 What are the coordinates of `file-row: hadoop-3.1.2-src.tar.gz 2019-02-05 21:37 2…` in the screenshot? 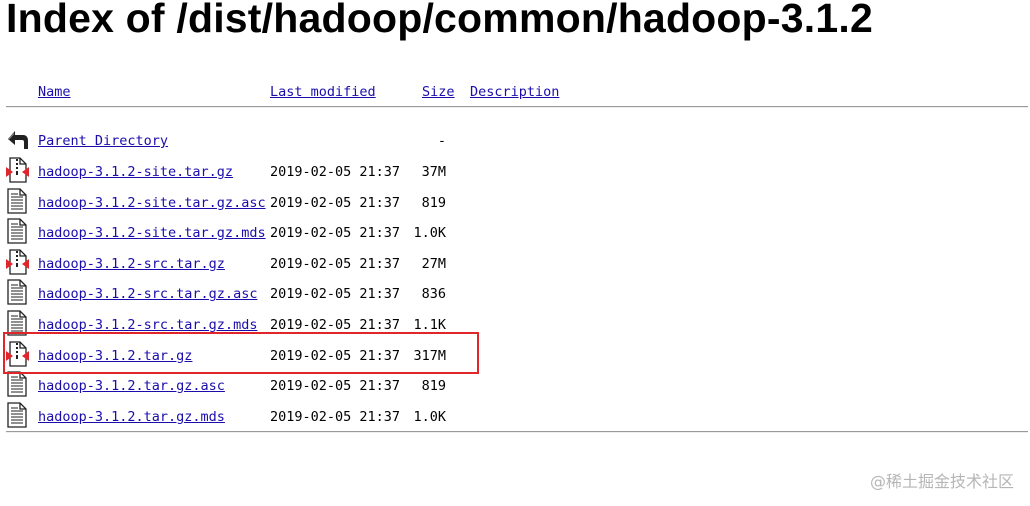 It's located at (500, 267).